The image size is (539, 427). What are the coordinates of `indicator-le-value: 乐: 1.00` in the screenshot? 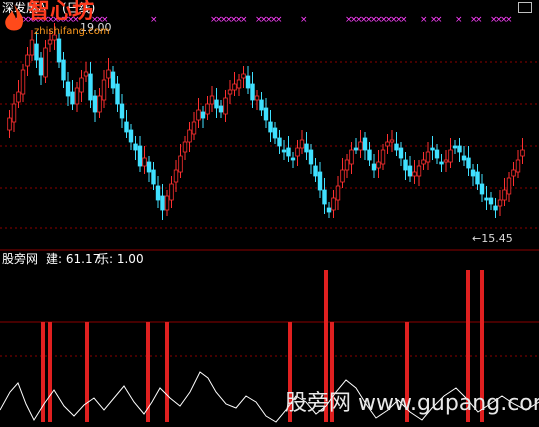 It's located at (120, 259).